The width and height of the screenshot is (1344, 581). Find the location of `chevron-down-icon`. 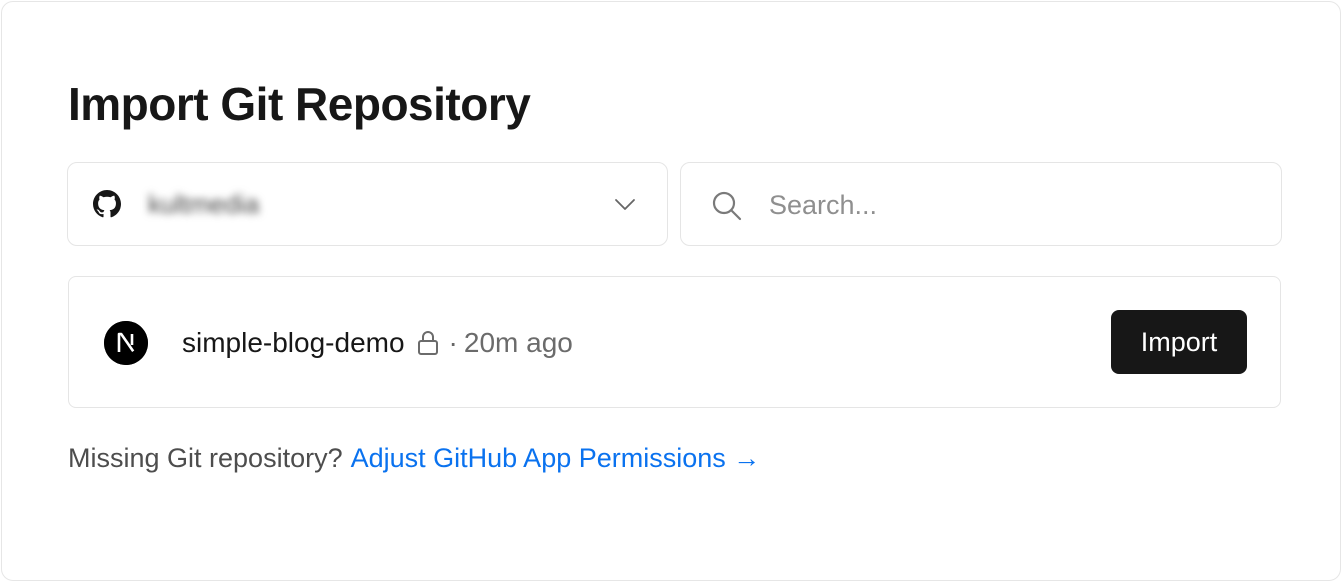

chevron-down-icon is located at coordinates (625, 204).